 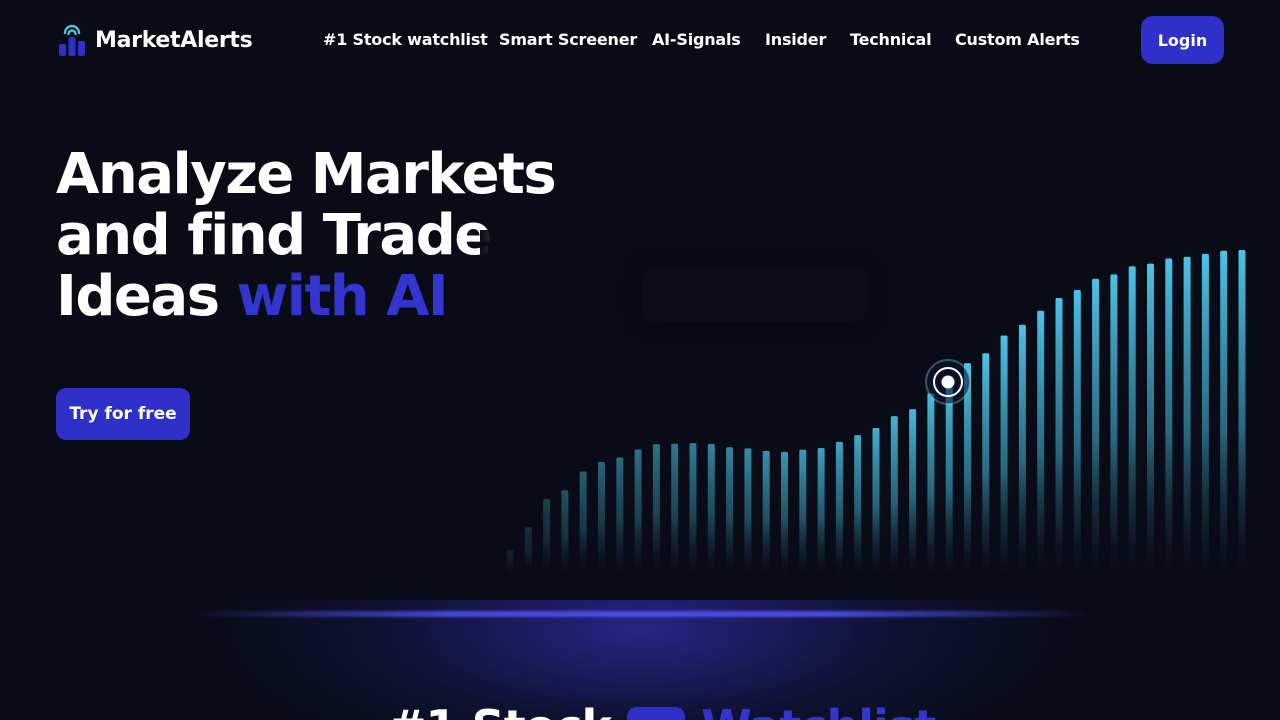 What do you see at coordinates (123, 414) in the screenshot?
I see `try-for-free-button: Try for free` at bounding box center [123, 414].